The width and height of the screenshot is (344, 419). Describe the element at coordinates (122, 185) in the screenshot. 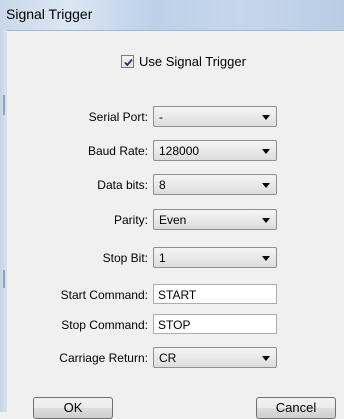

I see `data-bits-label: Data bits:` at that location.